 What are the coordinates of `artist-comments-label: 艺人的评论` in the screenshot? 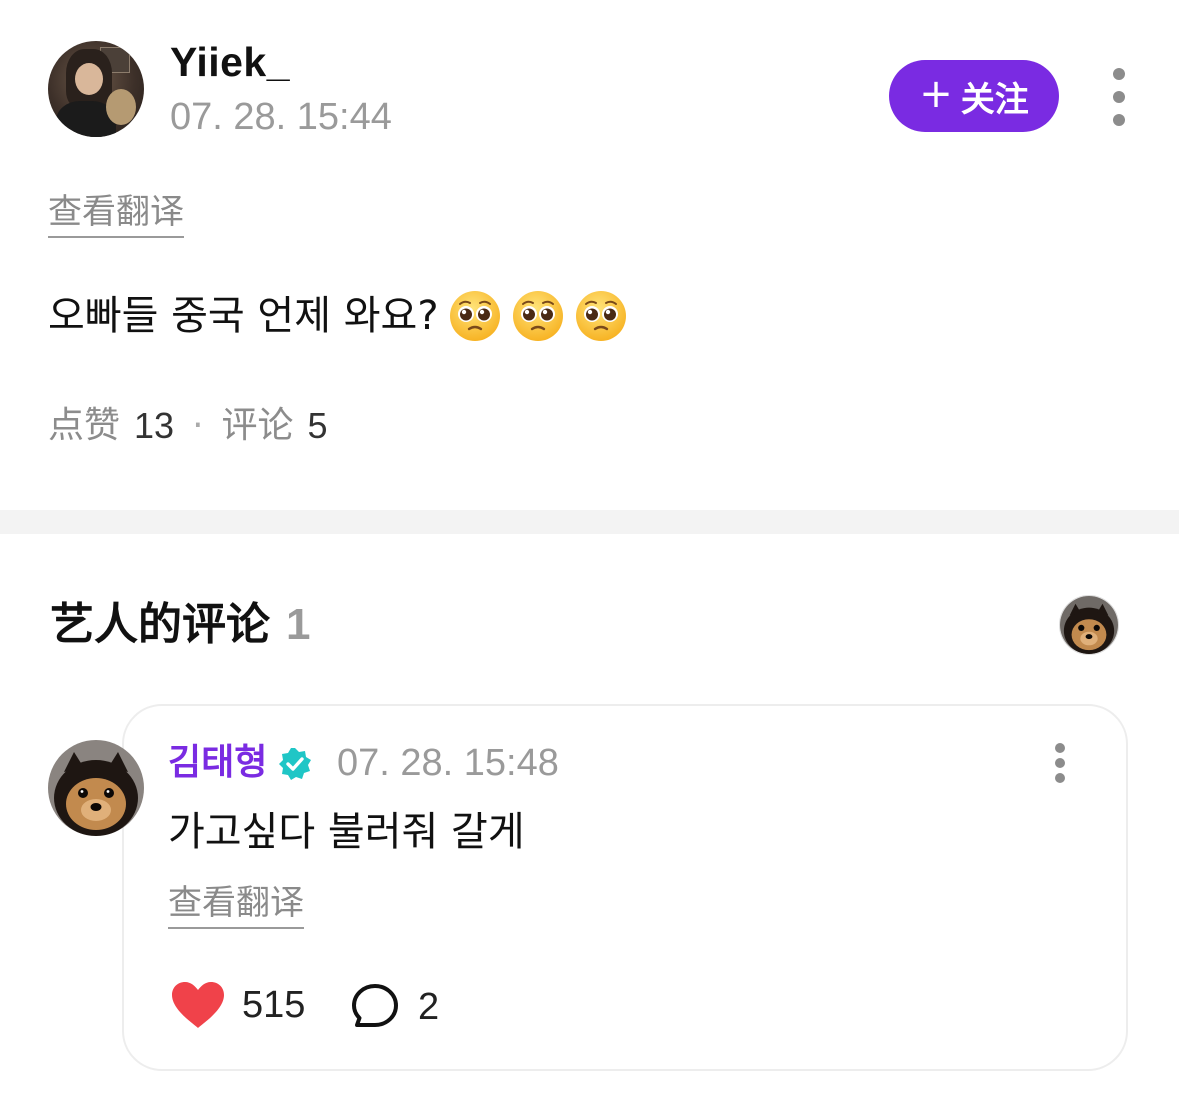 It's located at (160, 624).